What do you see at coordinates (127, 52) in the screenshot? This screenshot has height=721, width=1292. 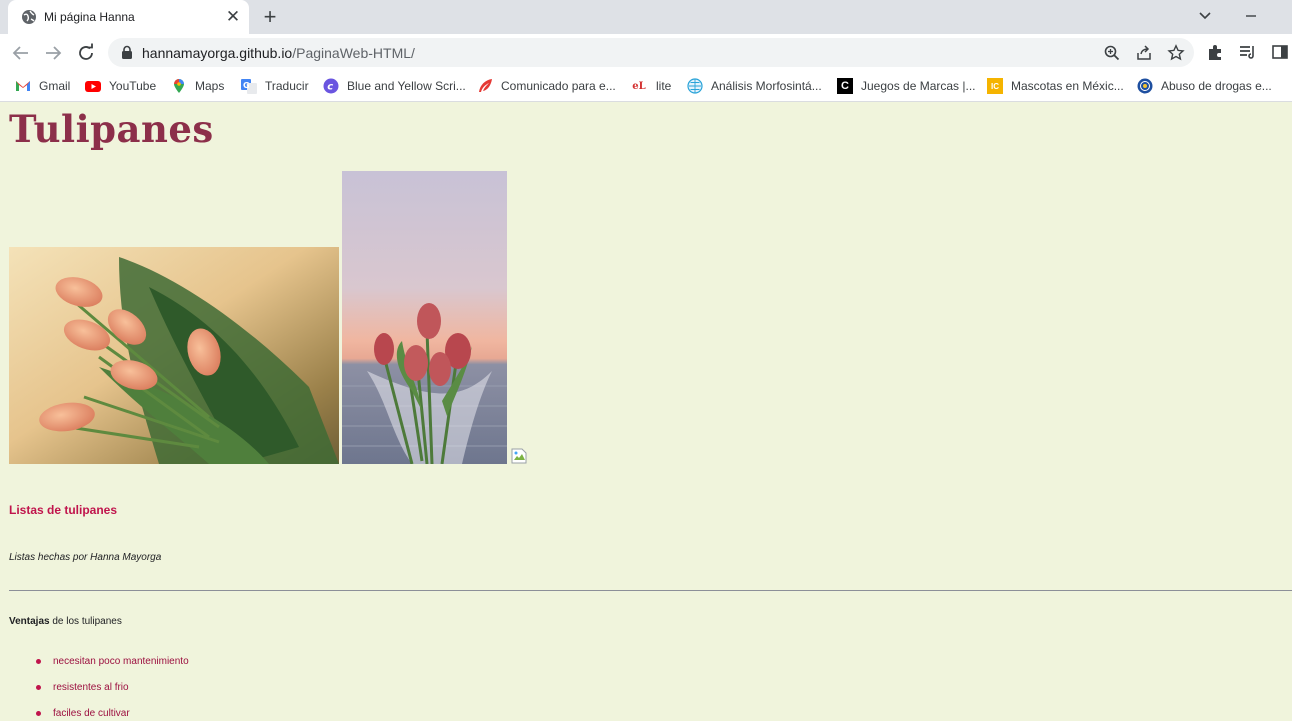 I see `lock-icon` at bounding box center [127, 52].